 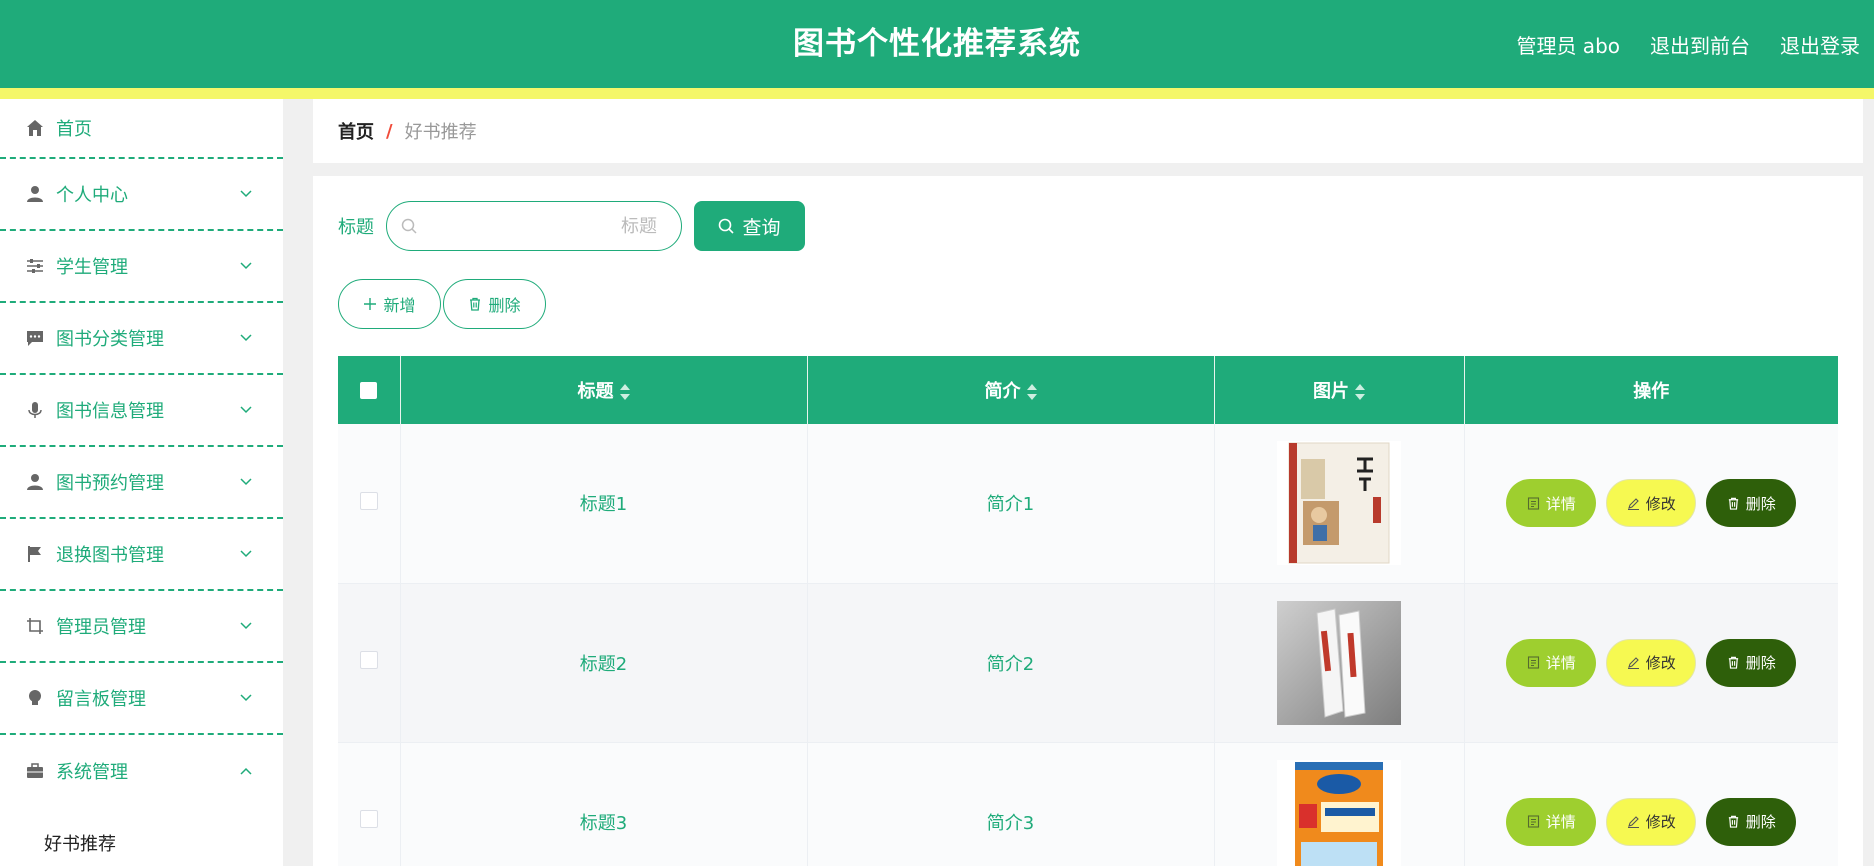 I want to click on query-button-label: 查询, so click(x=761, y=227).